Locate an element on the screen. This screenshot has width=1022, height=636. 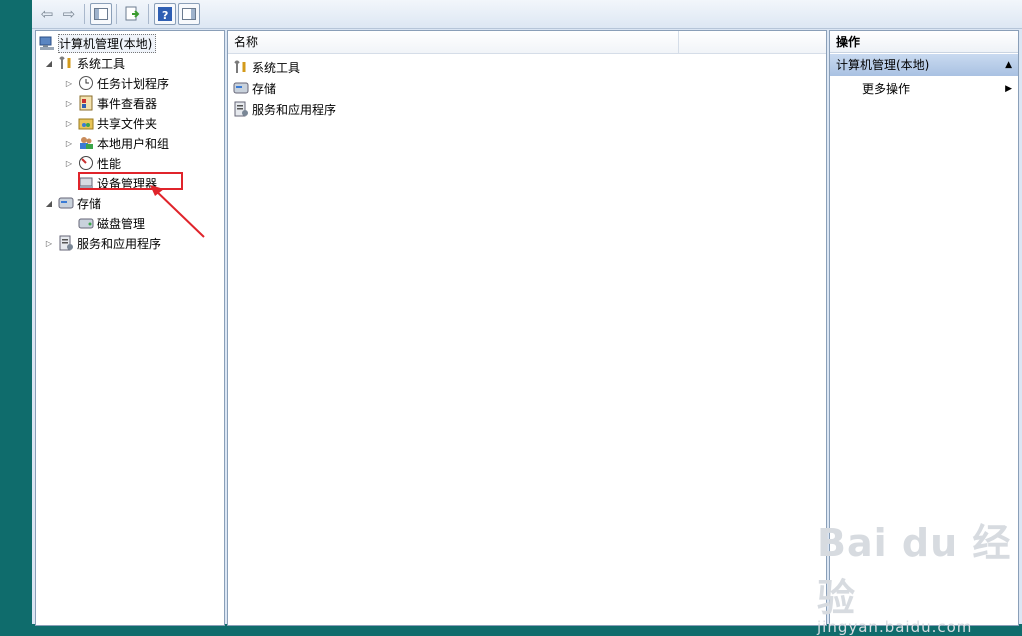
tree-item-shared-folders: ▷ 共享文件夹 is located at coordinates (110, 123).